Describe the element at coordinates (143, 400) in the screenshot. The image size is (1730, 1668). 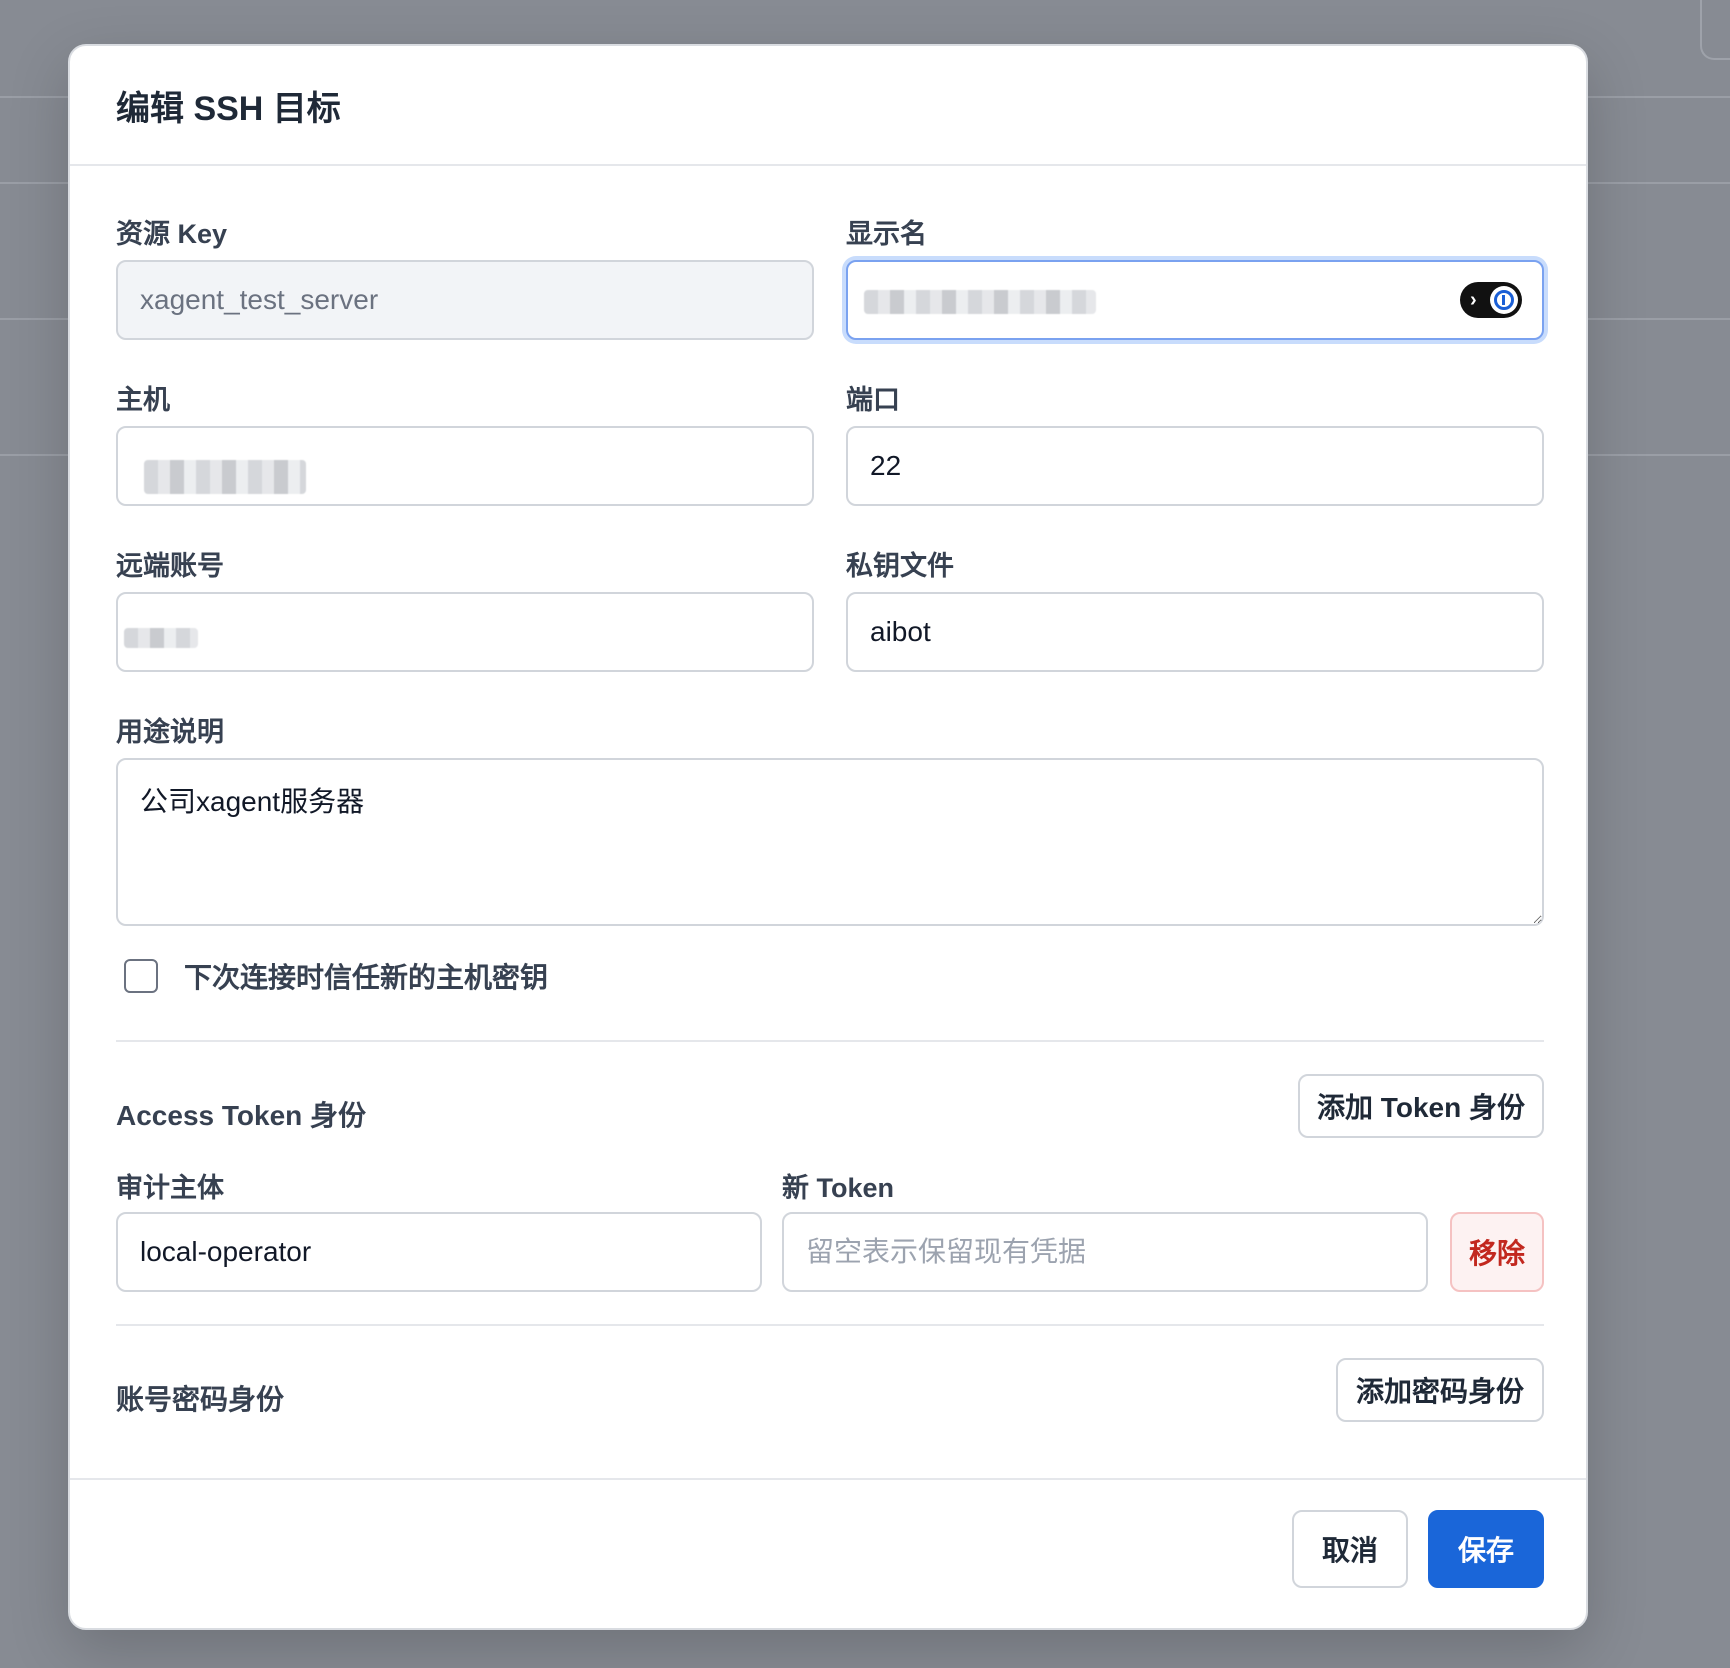
I see `host-label: 主机` at that location.